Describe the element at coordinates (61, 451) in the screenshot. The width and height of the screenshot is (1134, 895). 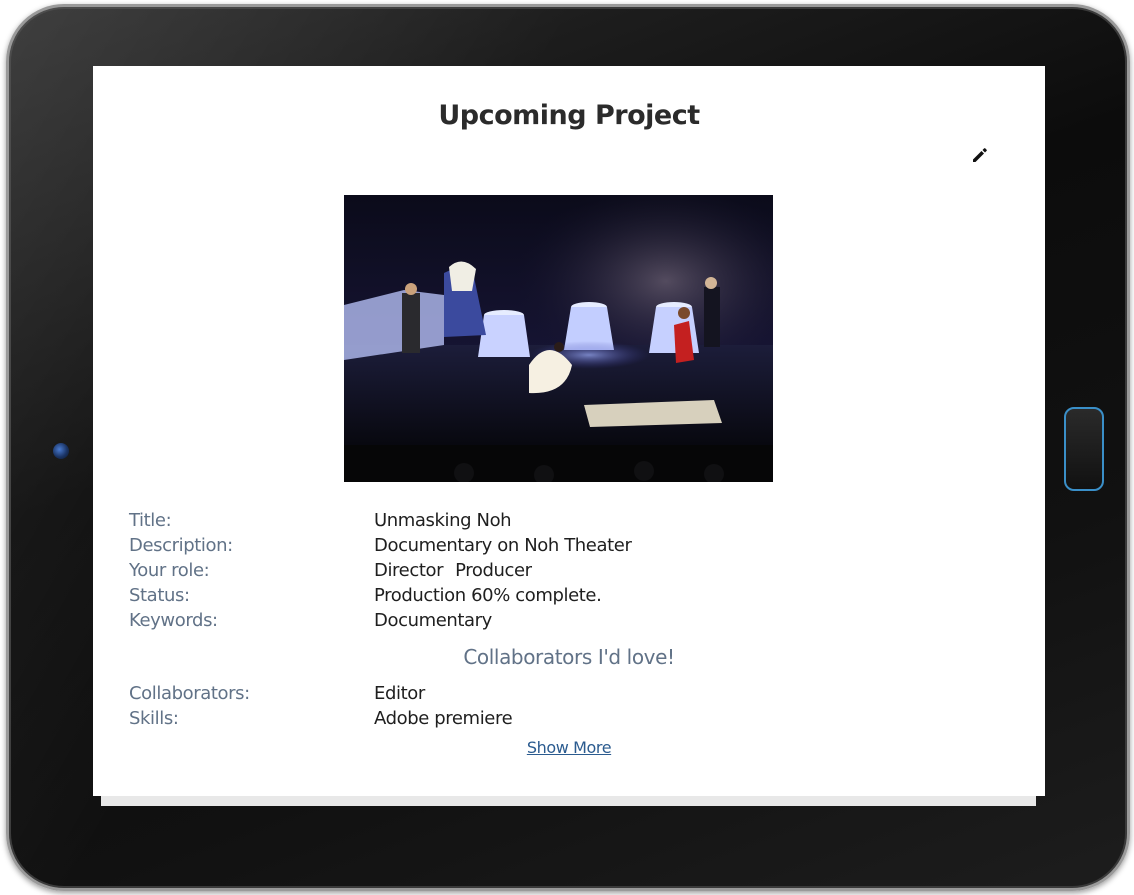
I see `camera-icon` at that location.